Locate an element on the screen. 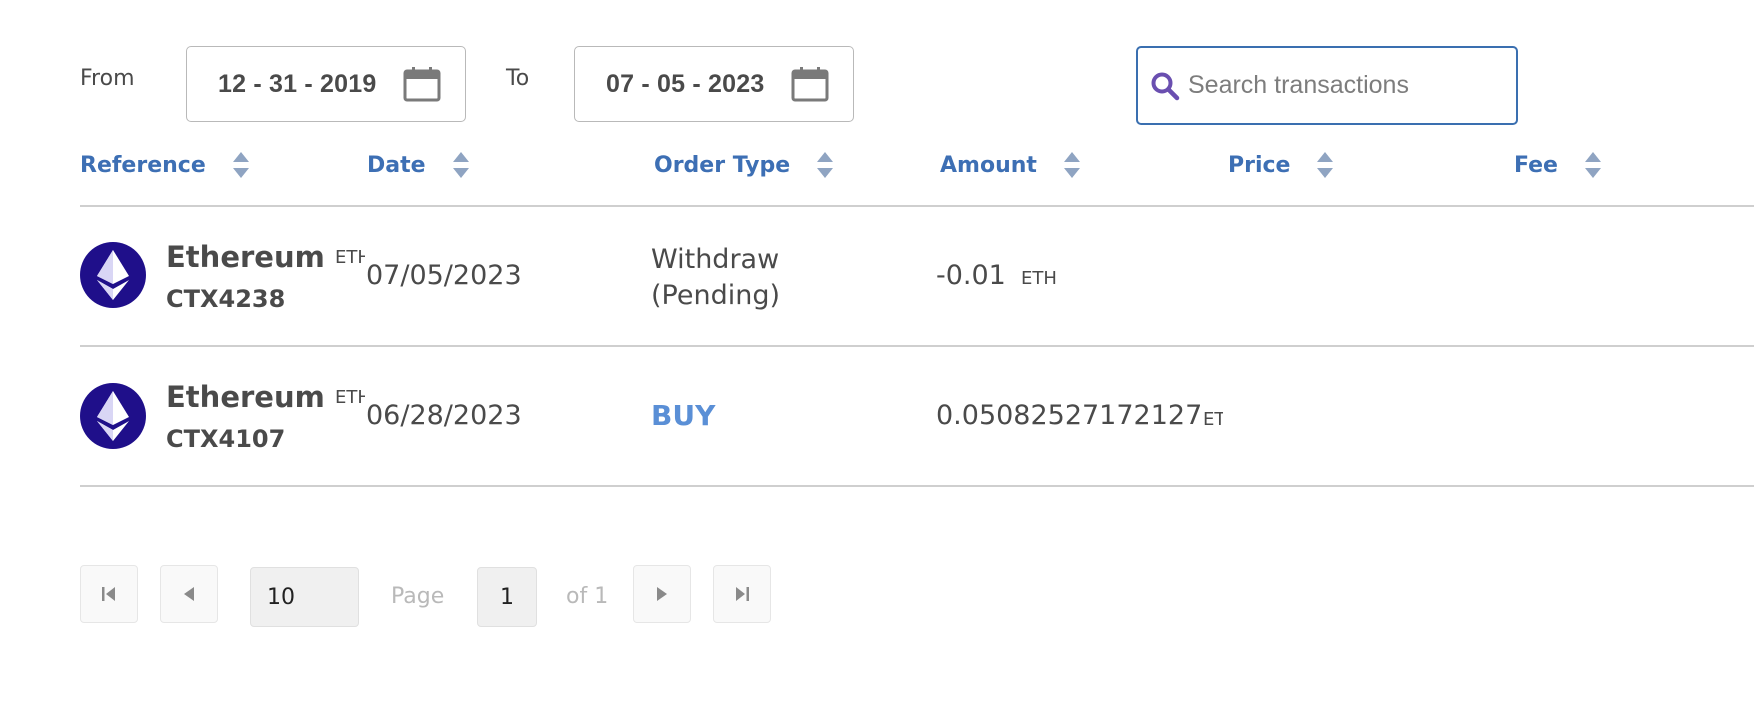 Image resolution: width=1754 pixels, height=718 pixels. next-page-icon is located at coordinates (662, 594).